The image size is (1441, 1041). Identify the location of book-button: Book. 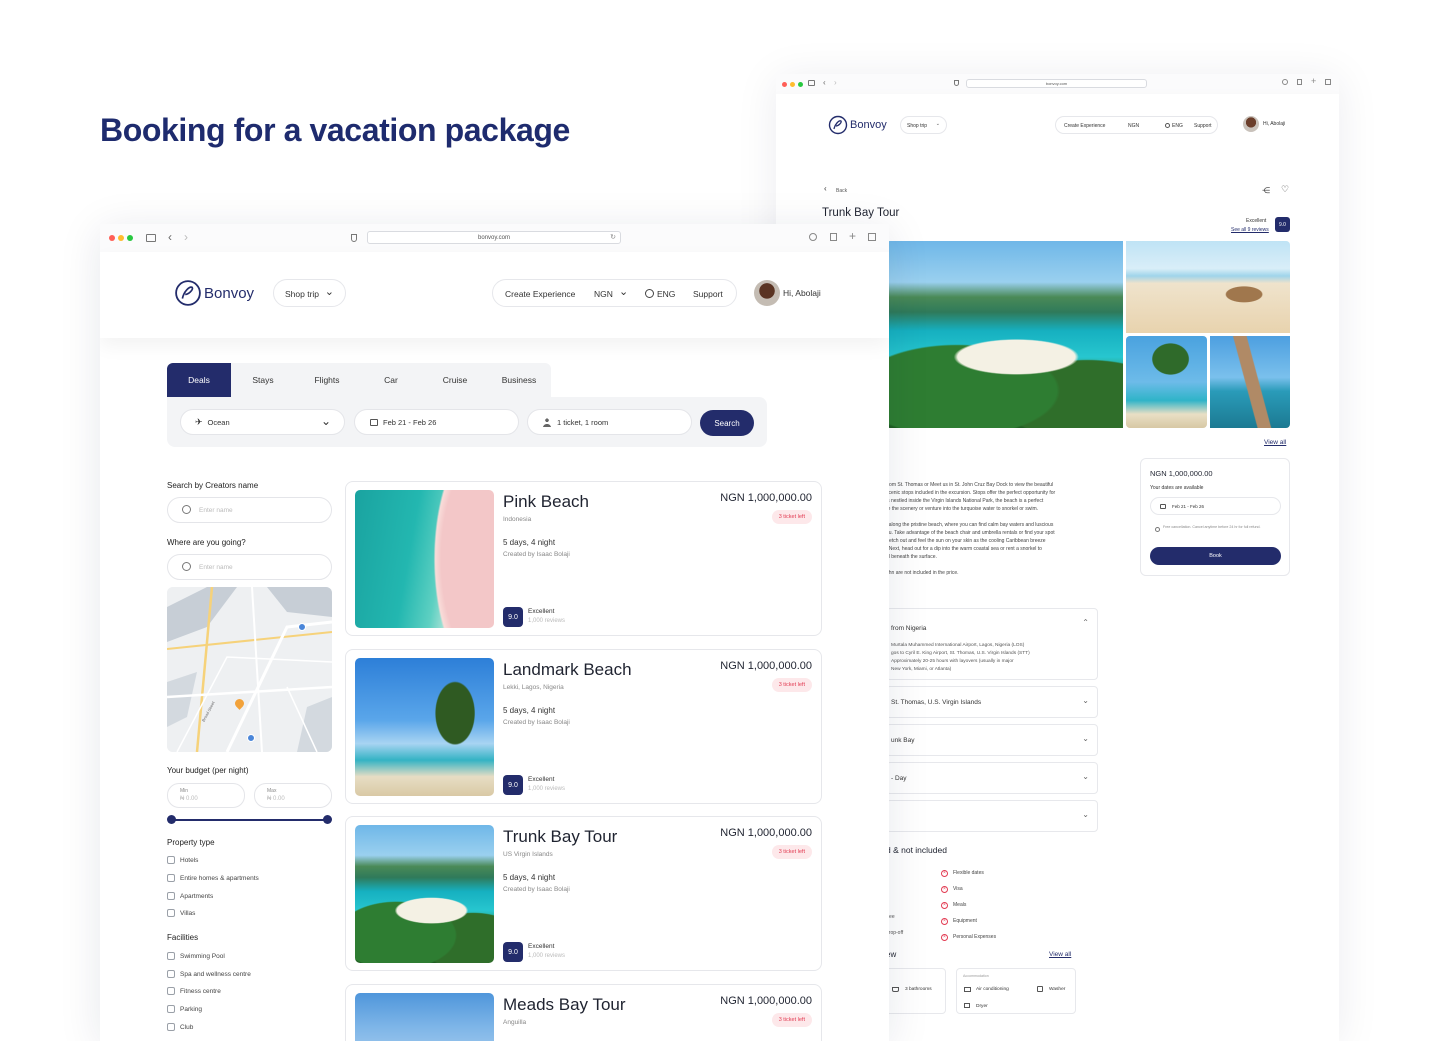
(1215, 556).